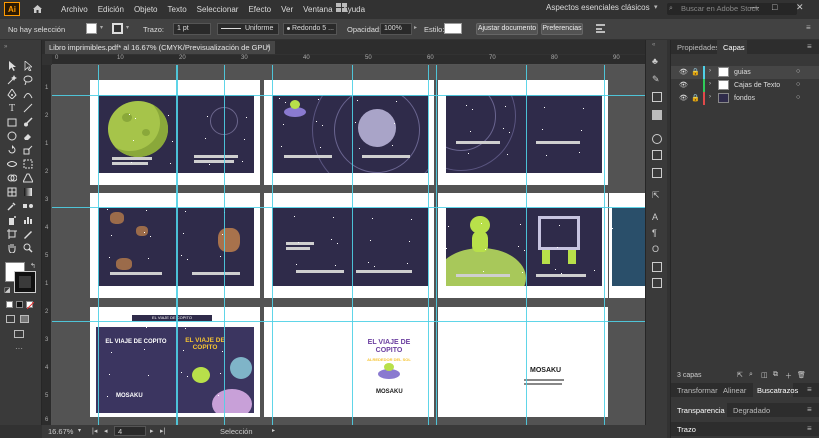  I want to click on layer-name: Cajas de Texto, so click(757, 85).